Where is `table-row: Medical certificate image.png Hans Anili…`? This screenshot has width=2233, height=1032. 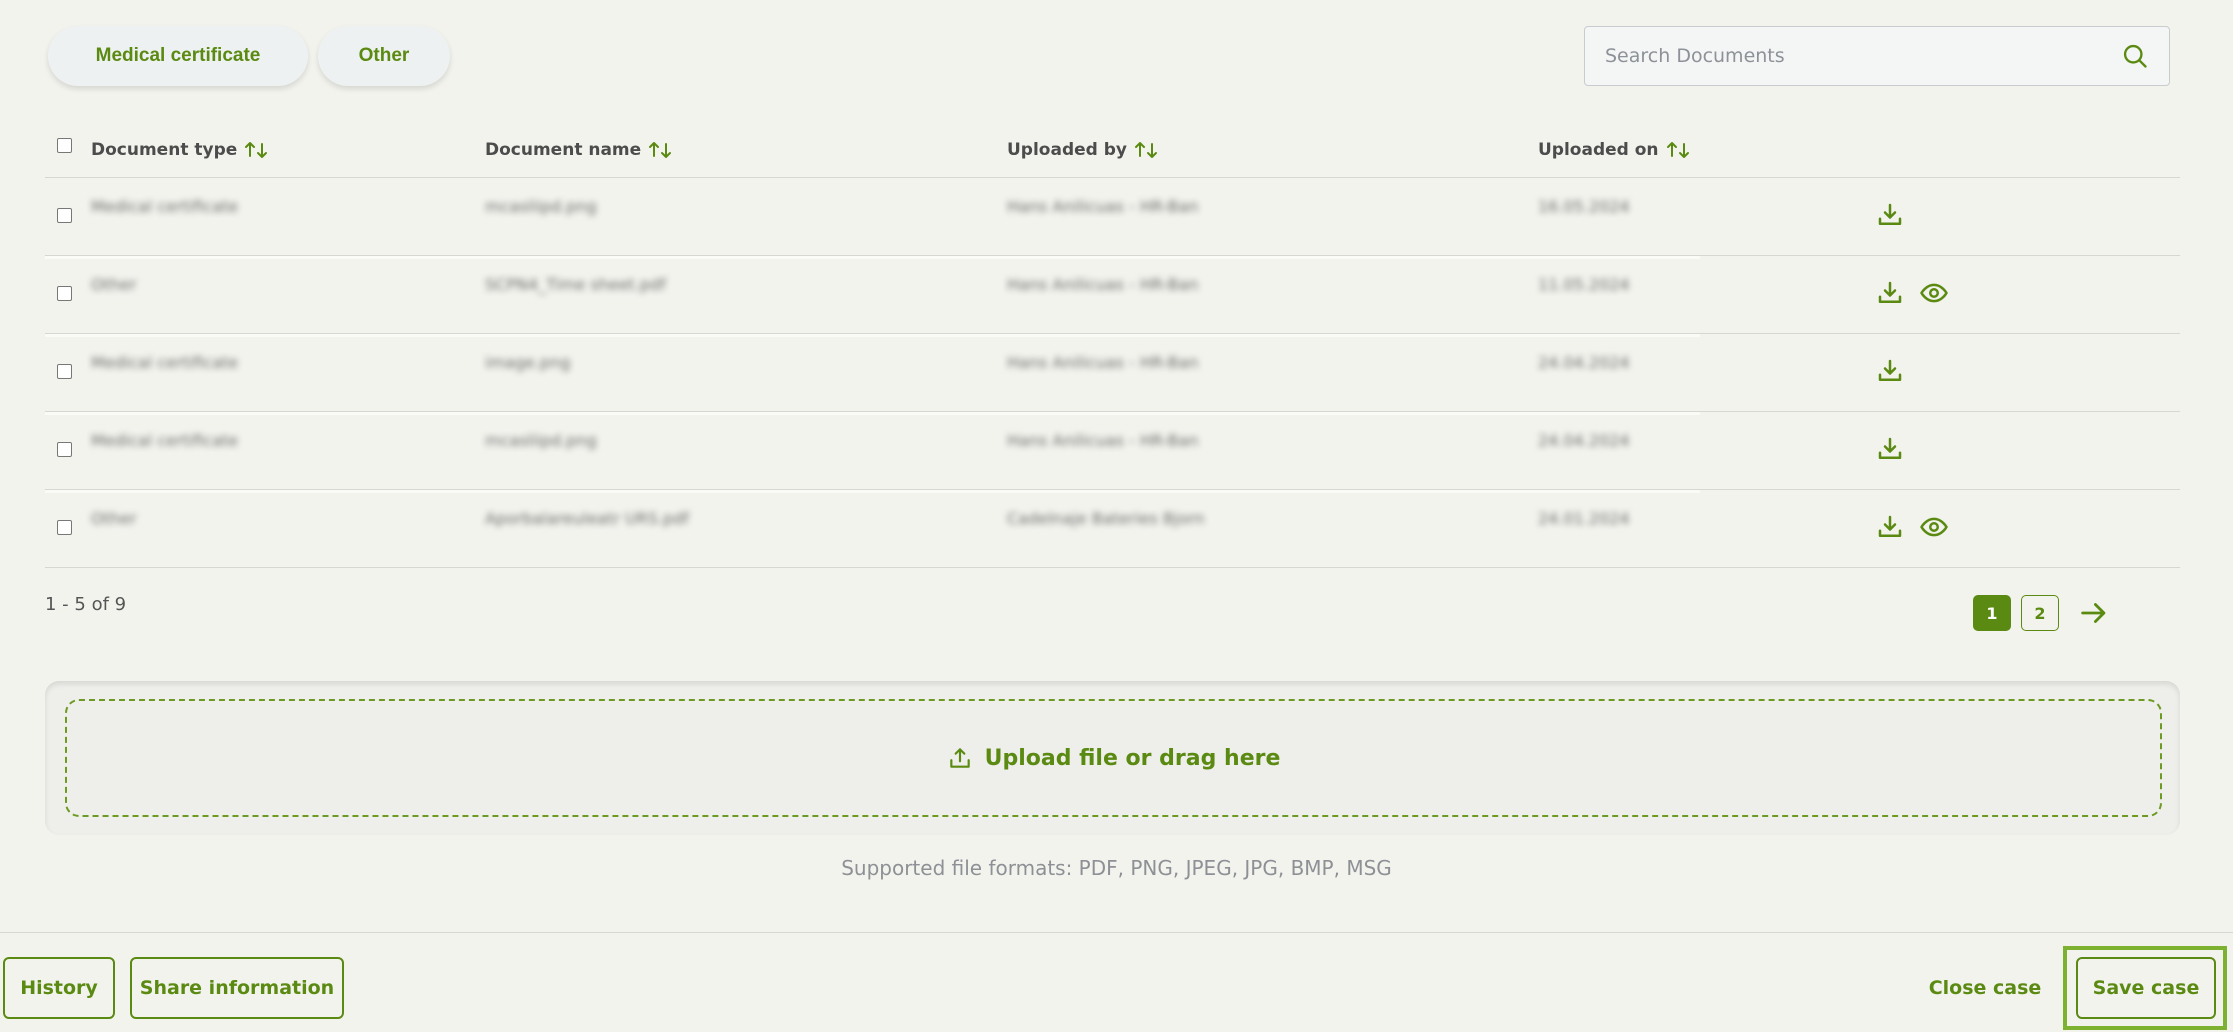
table-row: Medical certificate image.png Hans Anili… is located at coordinates (1112, 374).